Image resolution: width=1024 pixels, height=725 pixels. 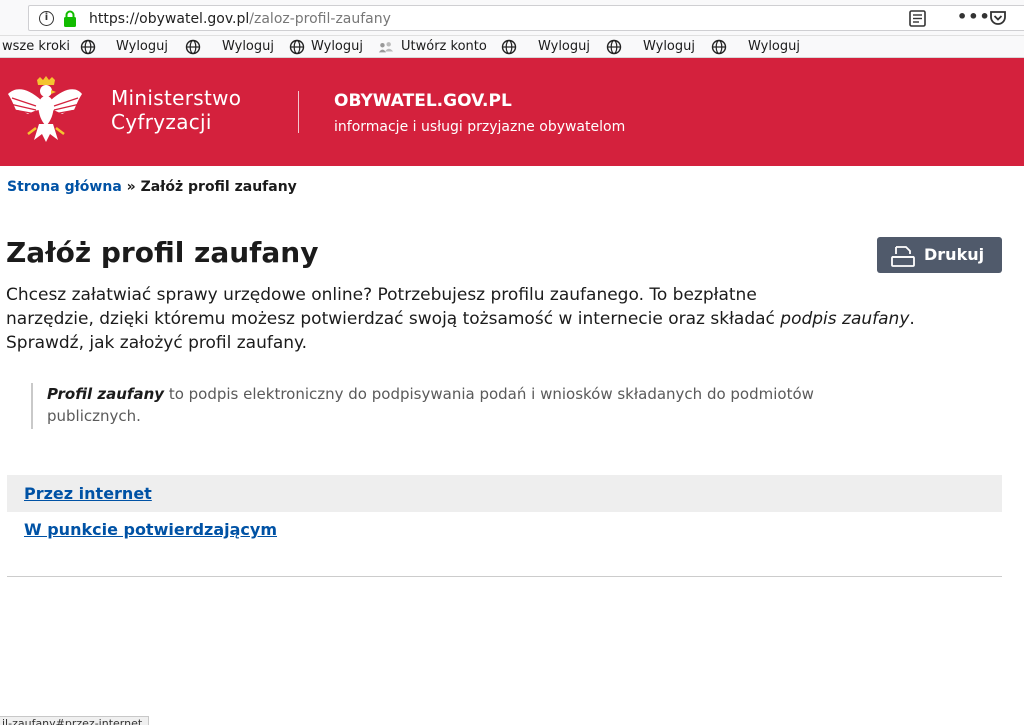 What do you see at coordinates (150, 530) in the screenshot?
I see `option-link-point: W punkcie potwierdzającym` at bounding box center [150, 530].